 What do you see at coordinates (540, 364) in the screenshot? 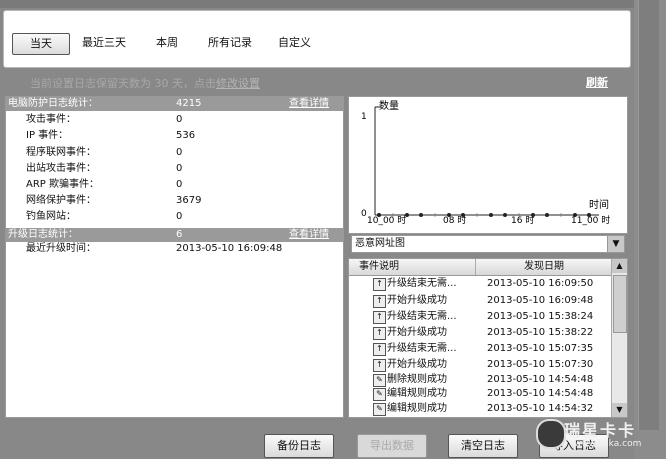
I see `event-date: 2013-05-10 15:07:30` at bounding box center [540, 364].